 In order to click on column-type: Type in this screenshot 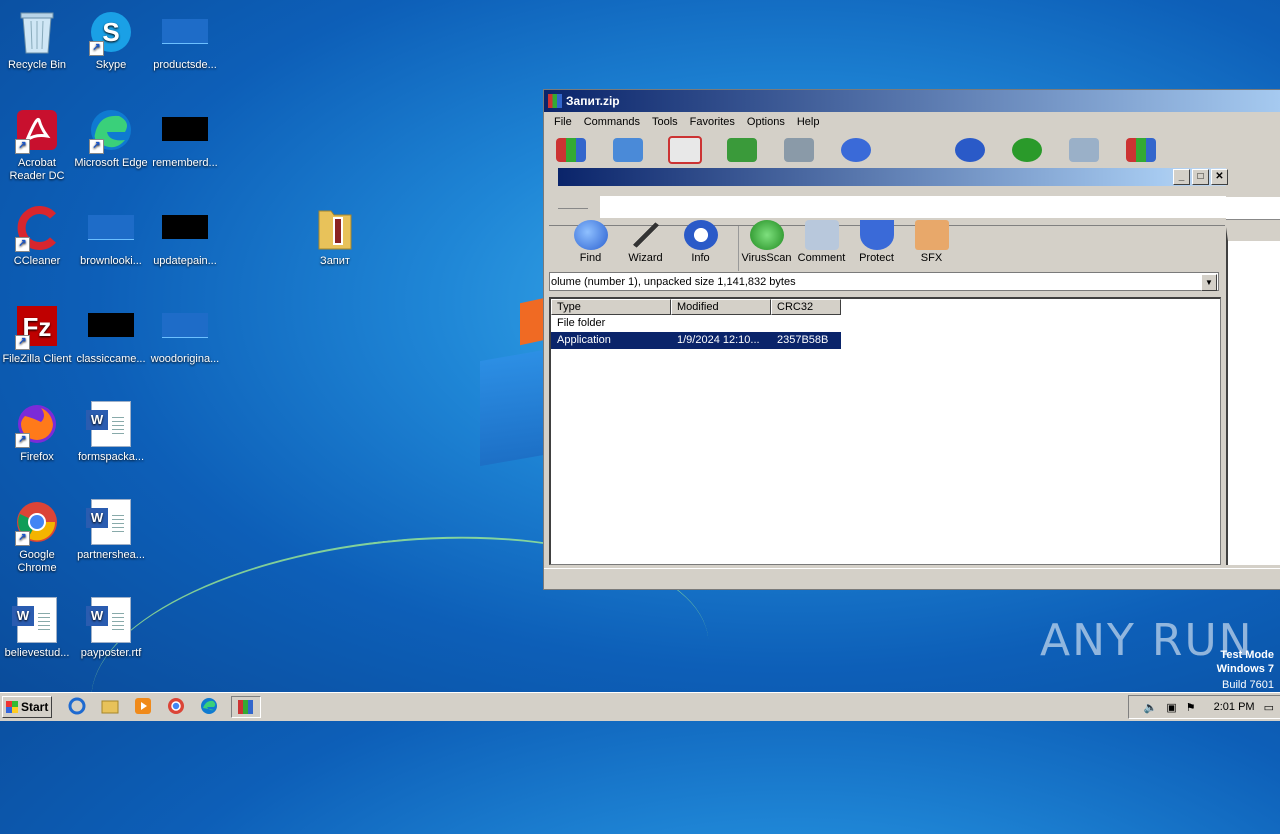, I will do `click(611, 307)`.